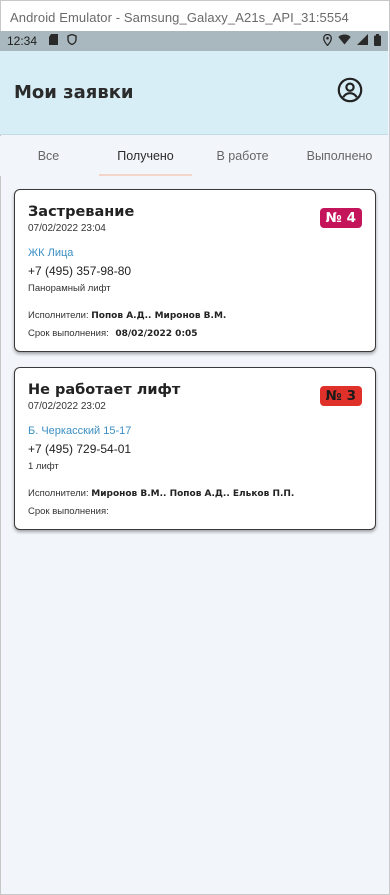 The height and width of the screenshot is (895, 390). What do you see at coordinates (340, 396) in the screenshot?
I see `request-number-badge: № 3` at bounding box center [340, 396].